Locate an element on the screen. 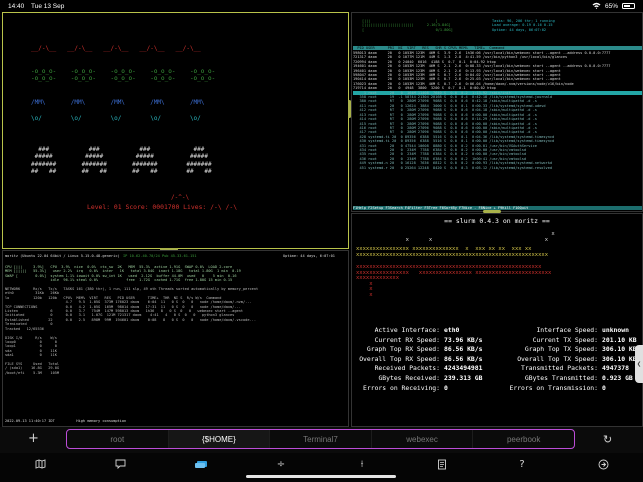 The height and width of the screenshot is (482, 643). slurm-stat-row: Graph Top TX Speed: 306.10 KB is located at coordinates (569, 350).